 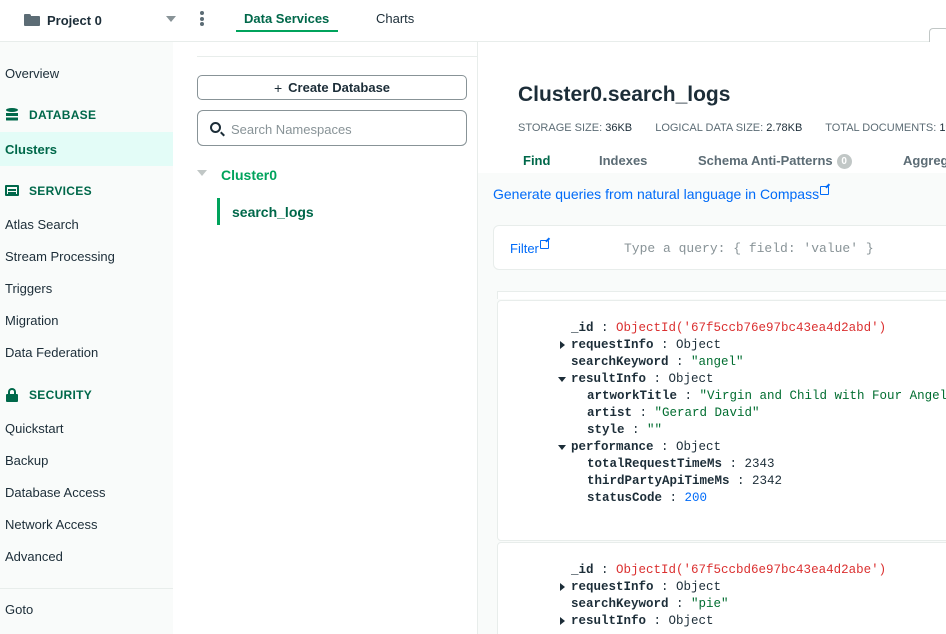 I want to click on field-value: "pie", so click(x=710, y=604).